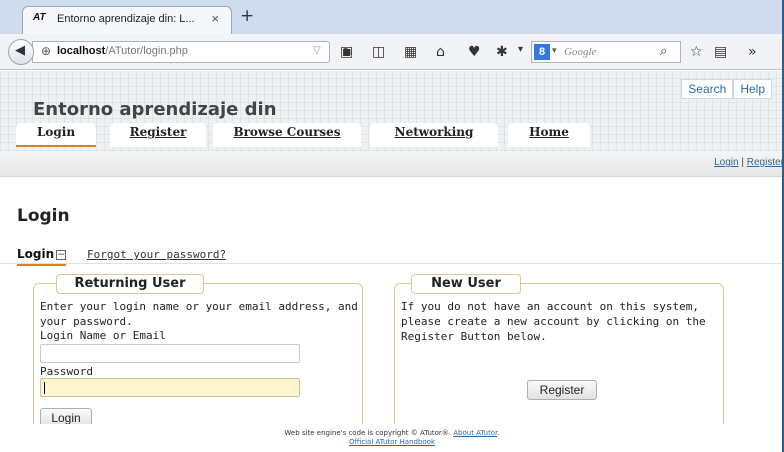 Image resolution: width=784 pixels, height=452 pixels. Describe the element at coordinates (43, 216) in the screenshot. I see `page-title: Login` at that location.